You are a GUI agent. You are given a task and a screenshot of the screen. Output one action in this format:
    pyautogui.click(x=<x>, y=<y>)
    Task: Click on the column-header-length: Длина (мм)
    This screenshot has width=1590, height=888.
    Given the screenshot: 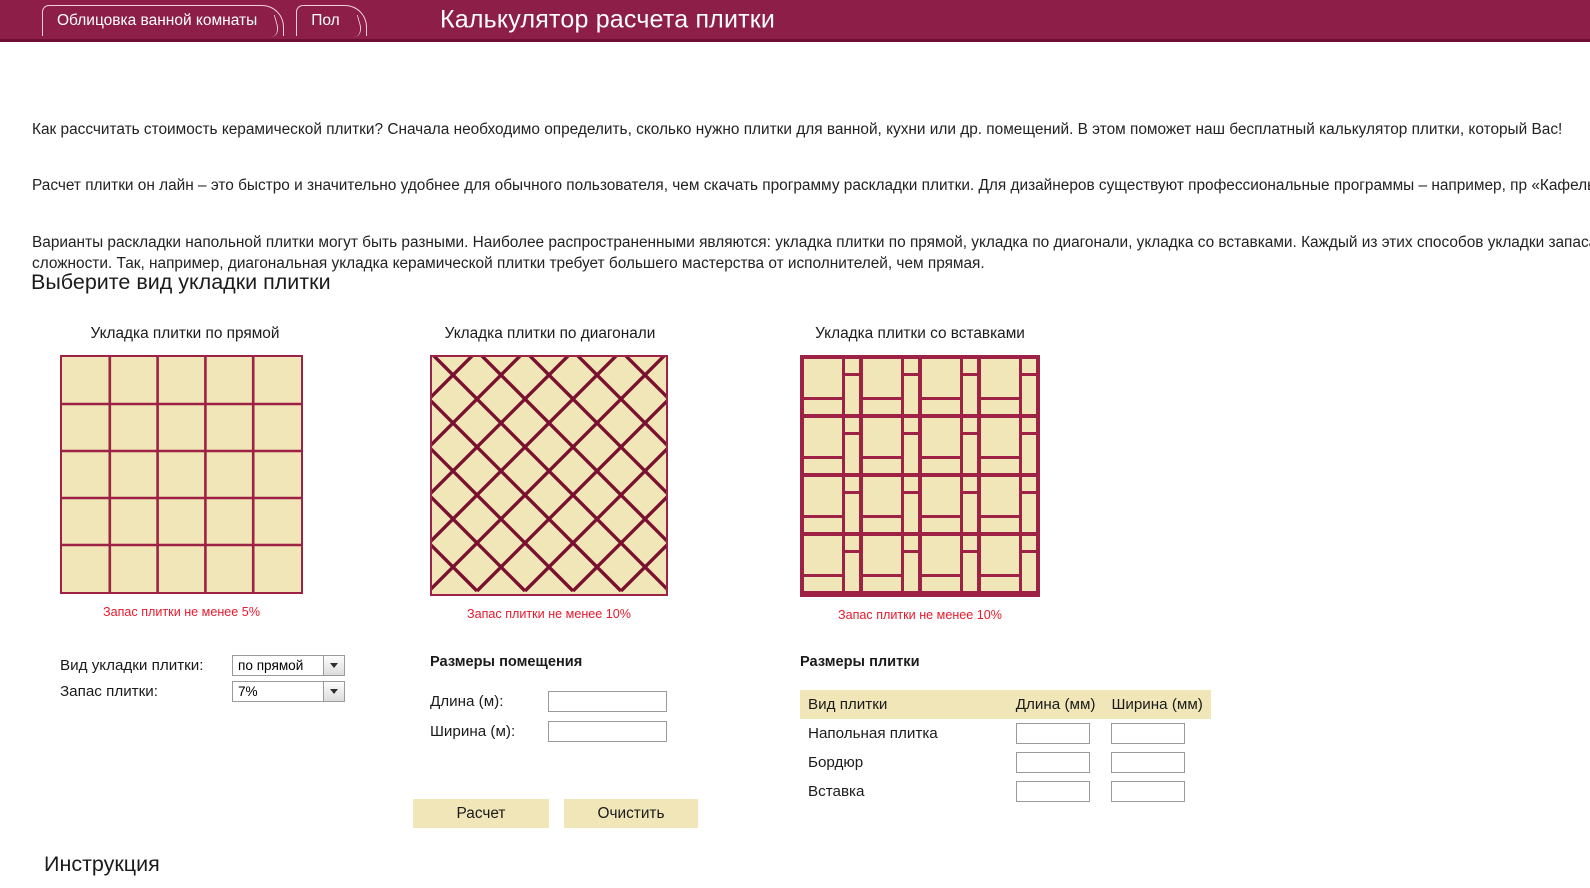 What is the action you would take?
    pyautogui.click(x=1055, y=704)
    